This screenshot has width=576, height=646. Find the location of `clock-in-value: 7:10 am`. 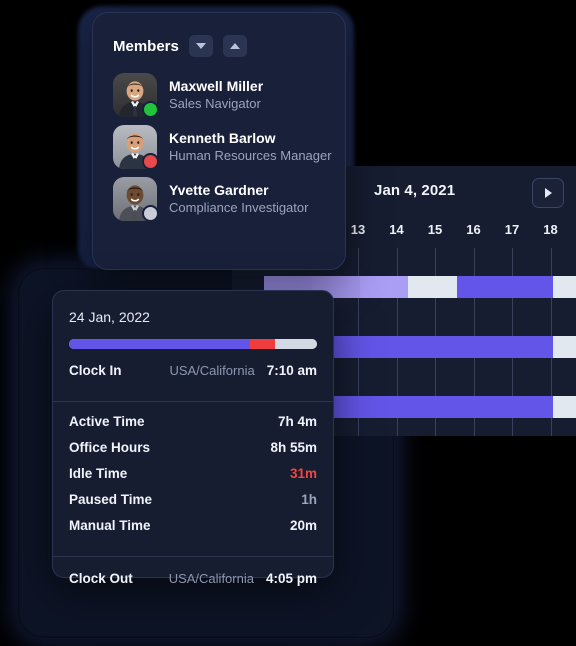

clock-in-value: 7:10 am is located at coordinates (291, 370).